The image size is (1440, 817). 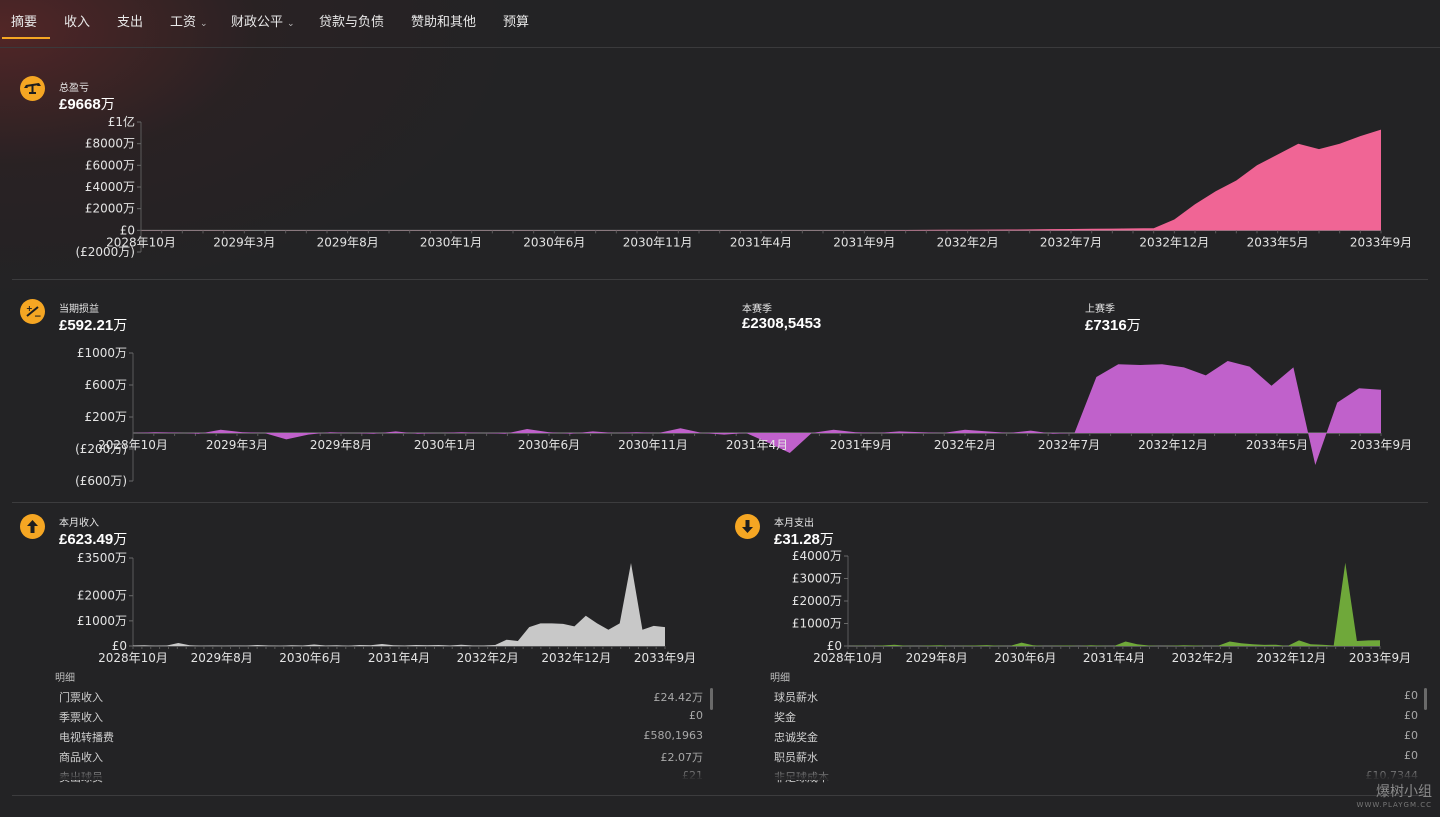 I want to click on tab-wages: 工资 ⌄, so click(x=189, y=23).